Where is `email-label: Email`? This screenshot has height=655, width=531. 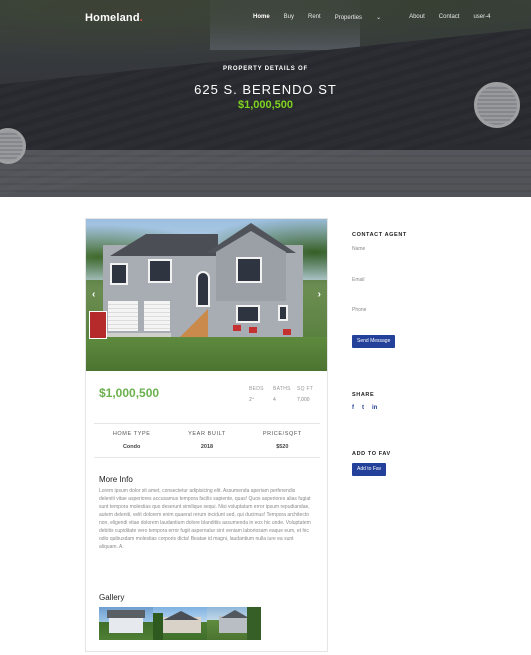 email-label: Email is located at coordinates (358, 280).